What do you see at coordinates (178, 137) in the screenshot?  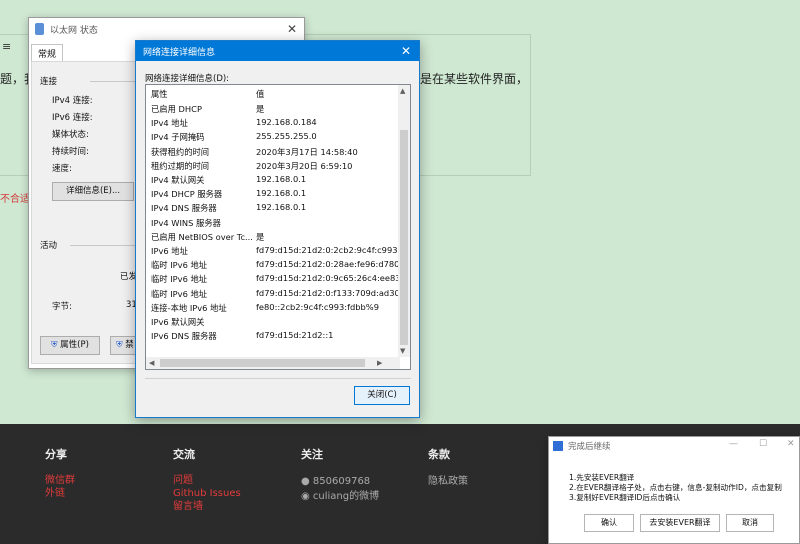 I see `property-cell: IPv4 子网掩码` at bounding box center [178, 137].